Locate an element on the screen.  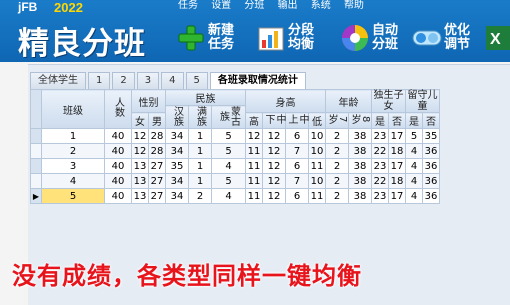
col-height-midhigh: 中上 is located at coordinates (297, 120).